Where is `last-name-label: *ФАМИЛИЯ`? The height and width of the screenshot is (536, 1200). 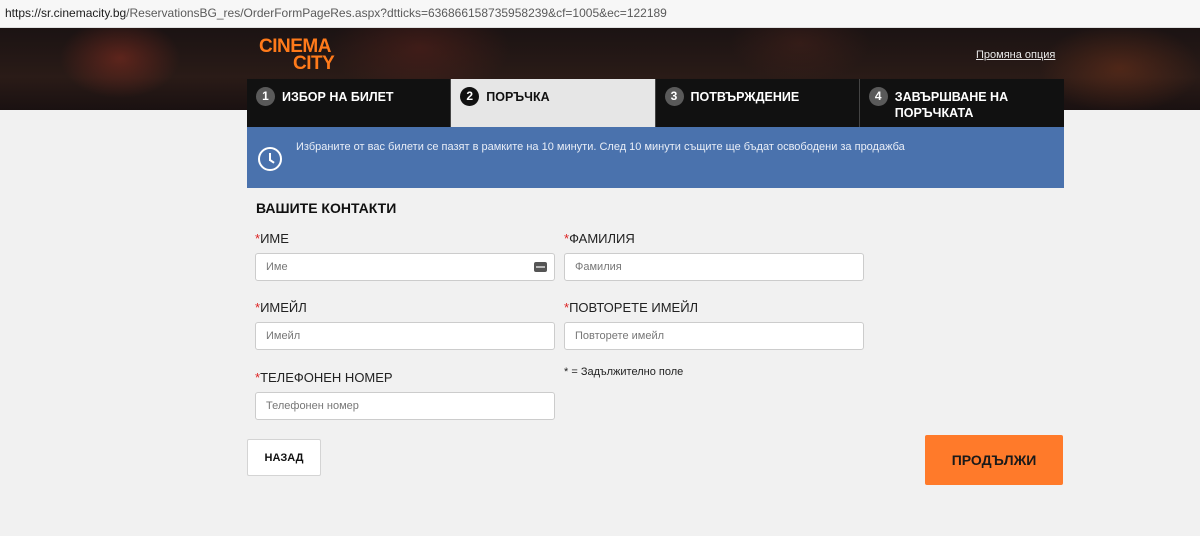 last-name-label: *ФАМИЛИЯ is located at coordinates (599, 238).